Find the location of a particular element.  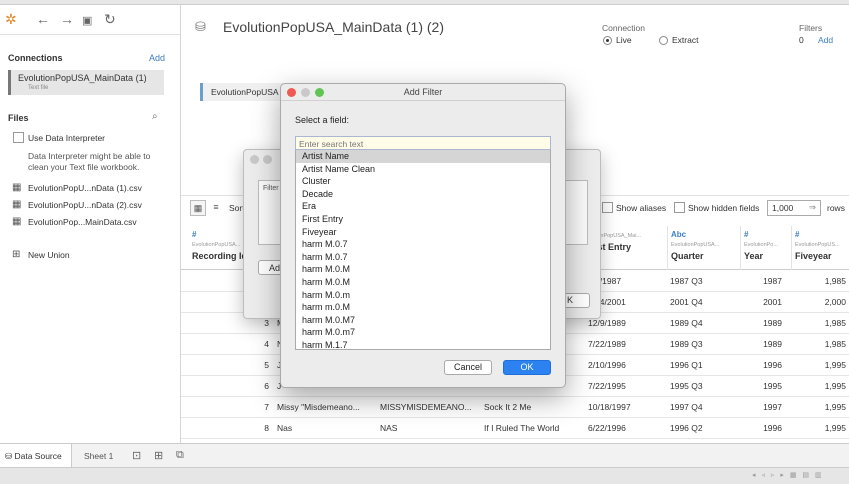

datasource-icon: ⛁ is located at coordinates (200, 26).